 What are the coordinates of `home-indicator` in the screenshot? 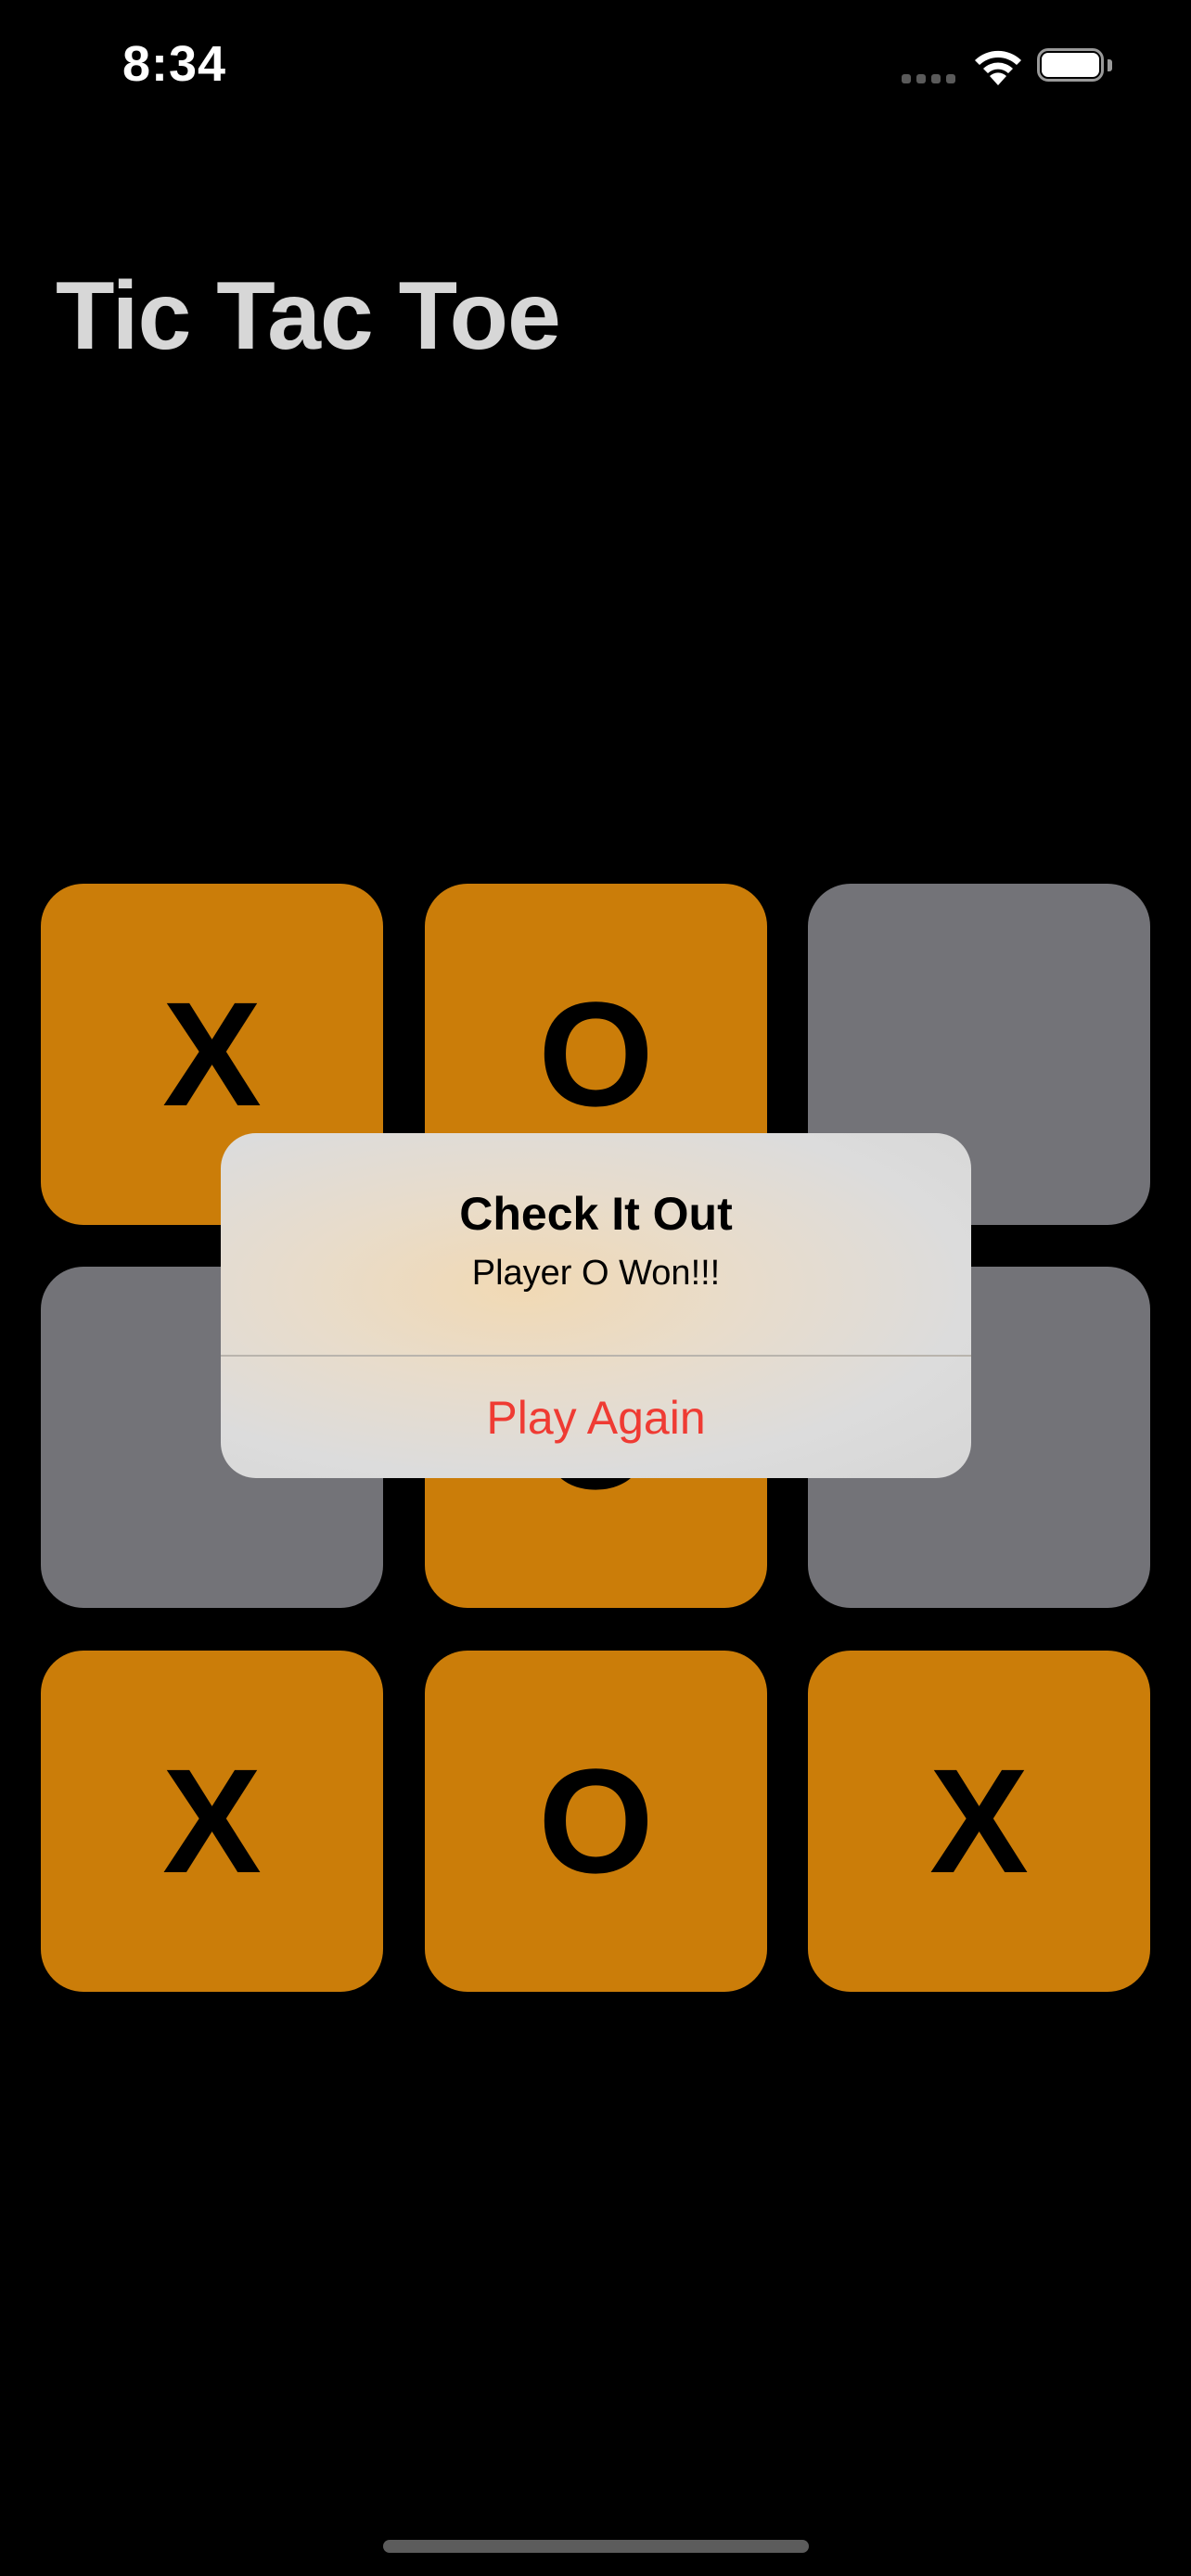 It's located at (596, 2546).